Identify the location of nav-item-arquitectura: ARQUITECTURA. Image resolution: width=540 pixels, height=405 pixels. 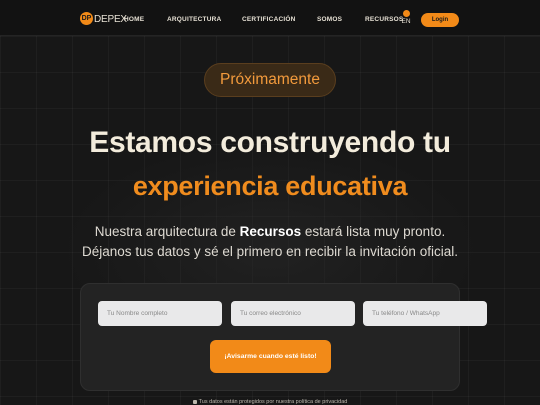
(194, 19).